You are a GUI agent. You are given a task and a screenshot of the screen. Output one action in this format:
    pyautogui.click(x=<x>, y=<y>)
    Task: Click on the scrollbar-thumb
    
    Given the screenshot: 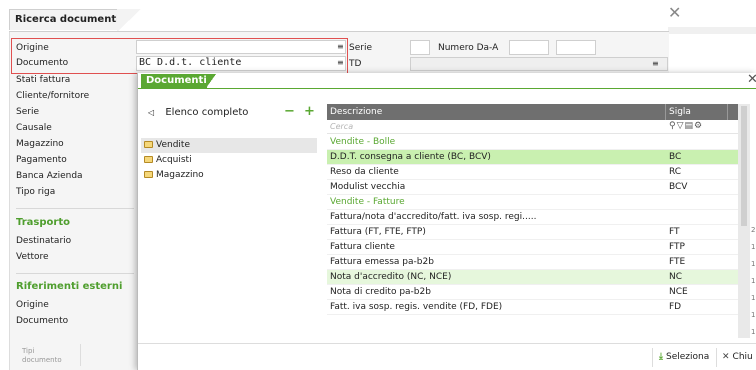 What is the action you would take?
    pyautogui.click(x=744, y=166)
    